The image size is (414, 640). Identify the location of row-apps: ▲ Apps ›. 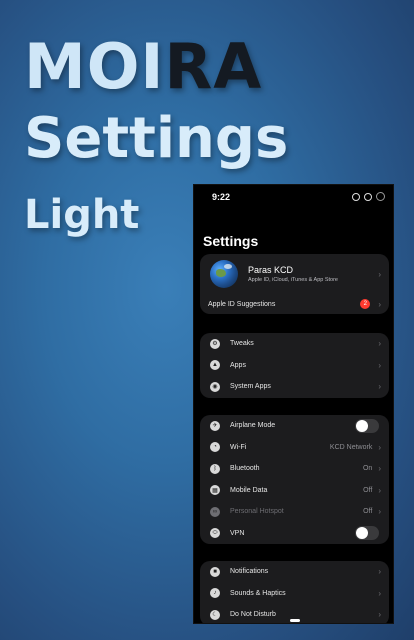
(294, 366).